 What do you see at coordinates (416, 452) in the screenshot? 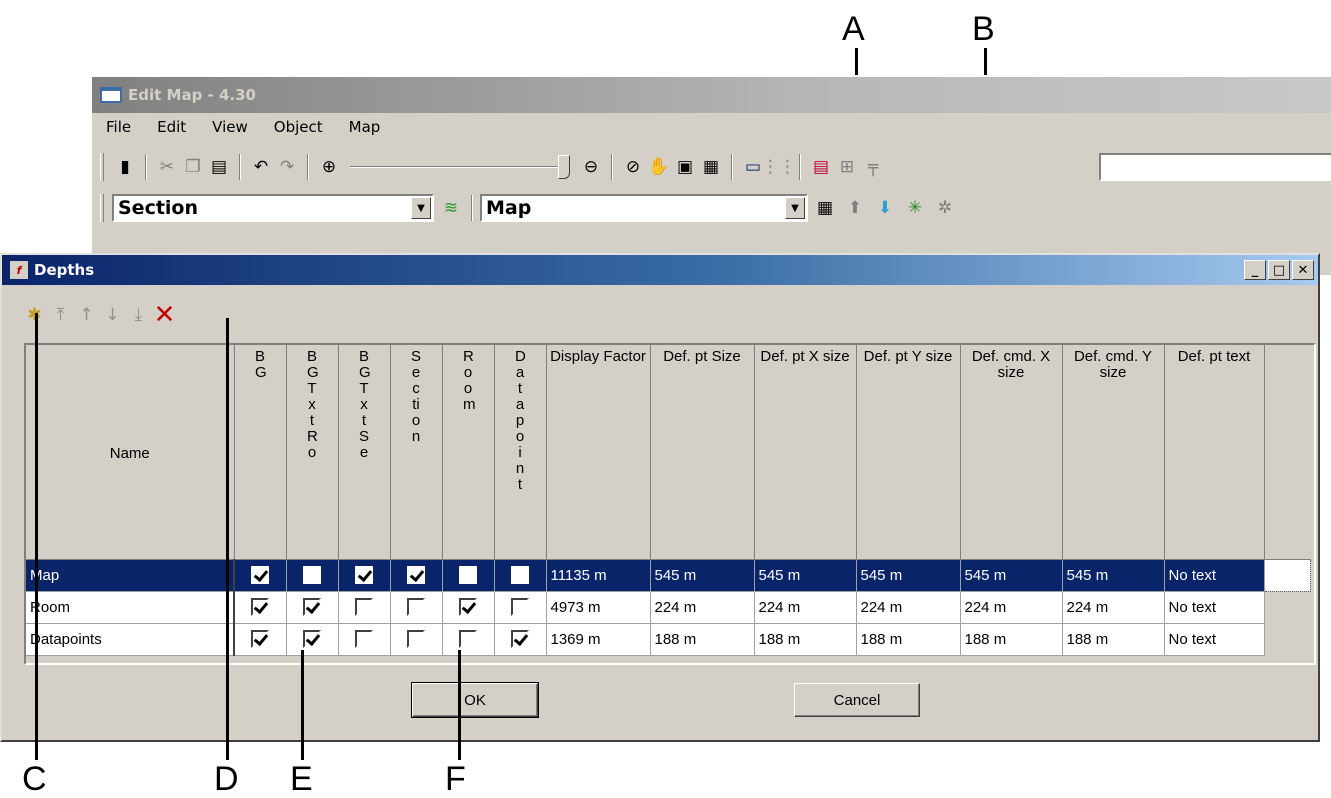
I see `column-header-section: Section` at bounding box center [416, 452].